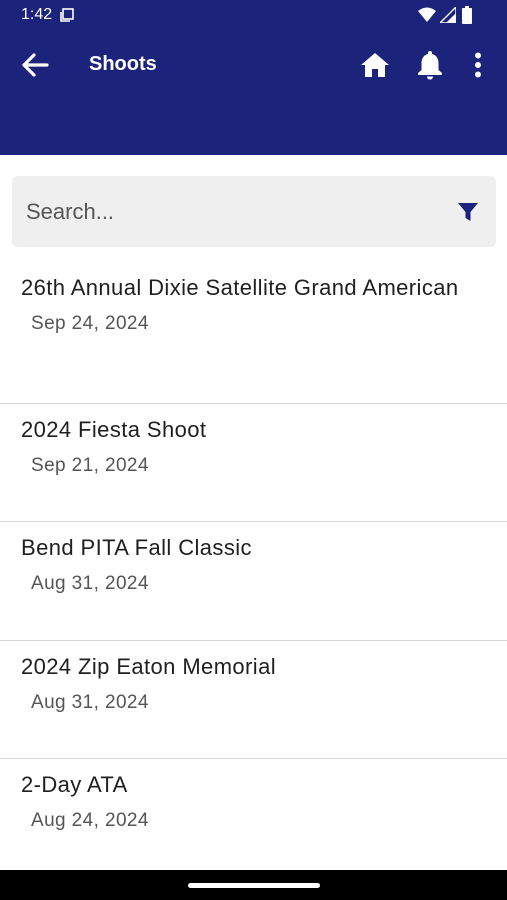 The image size is (507, 900). What do you see at coordinates (253, 581) in the screenshot?
I see `shoot-list-item: Bend PITA Fall Classic Aug 31, 2024` at bounding box center [253, 581].